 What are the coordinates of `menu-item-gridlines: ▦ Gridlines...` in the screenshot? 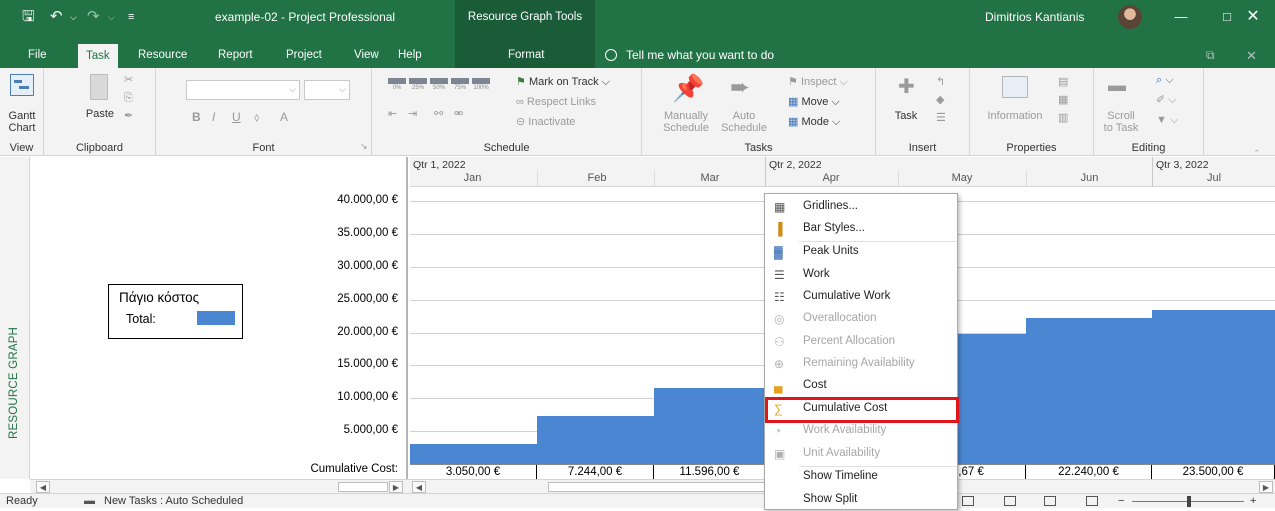 It's located at (861, 207).